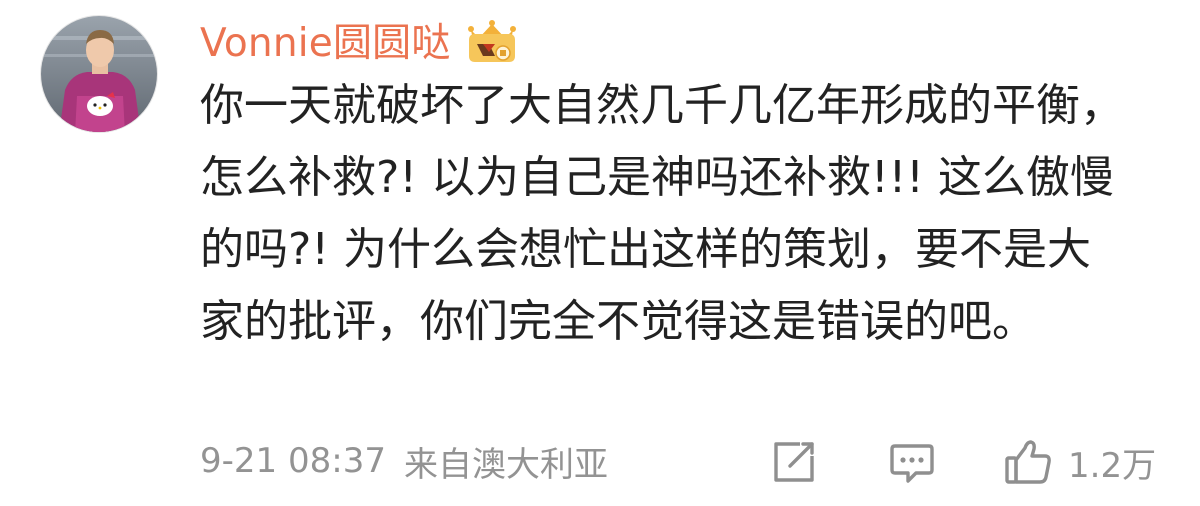 The width and height of the screenshot is (1200, 506). I want to click on thumbs-up-icon, so click(1028, 462).